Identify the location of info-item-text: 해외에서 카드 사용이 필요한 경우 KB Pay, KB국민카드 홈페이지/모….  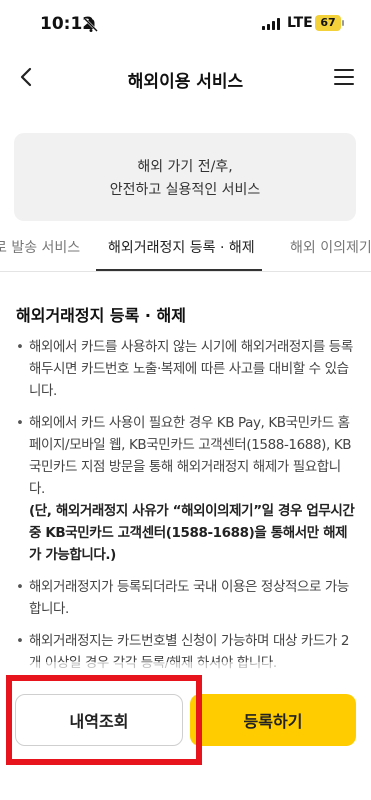
(190, 456).